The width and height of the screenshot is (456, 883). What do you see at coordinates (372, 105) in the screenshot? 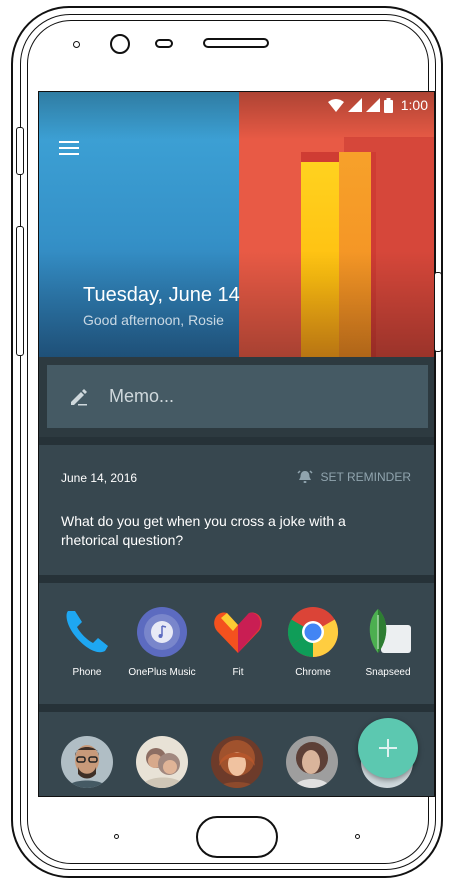
I see `signal-2-icon` at bounding box center [372, 105].